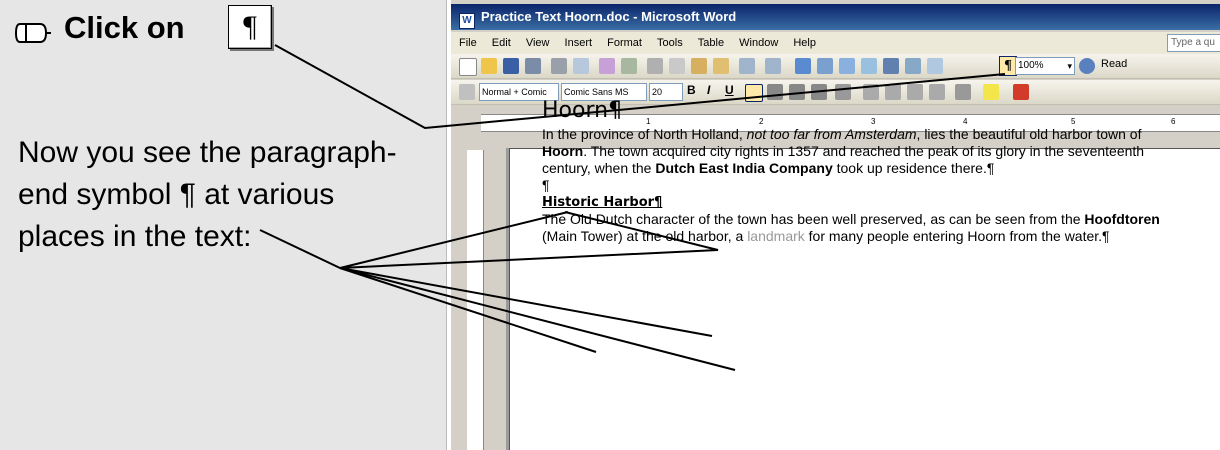  Describe the element at coordinates (1114, 64) in the screenshot. I see `read-button: Read` at that location.